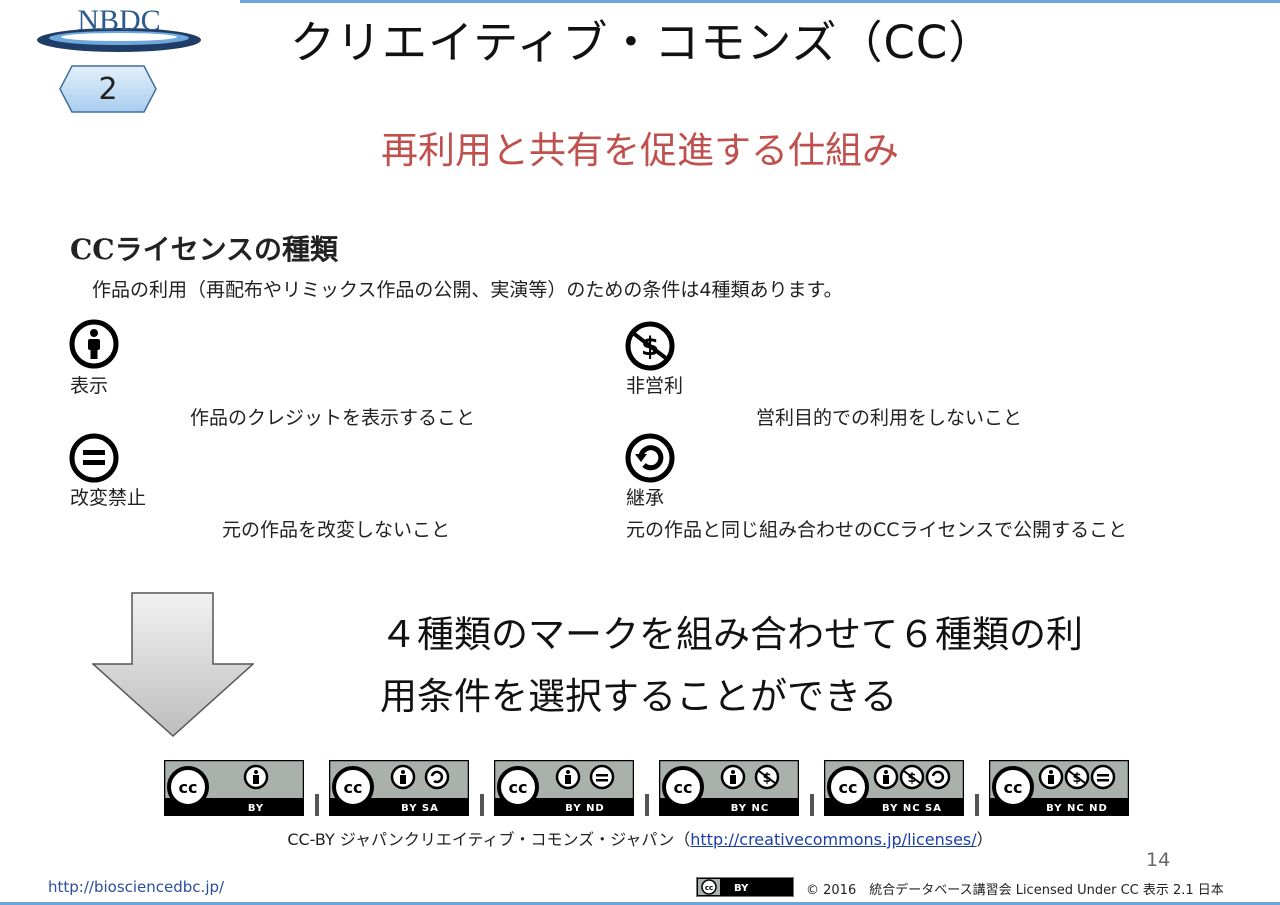 The width and height of the screenshot is (1280, 905). I want to click on license-badge-by-nc-sa: cc $ BY NC SA, so click(894, 788).